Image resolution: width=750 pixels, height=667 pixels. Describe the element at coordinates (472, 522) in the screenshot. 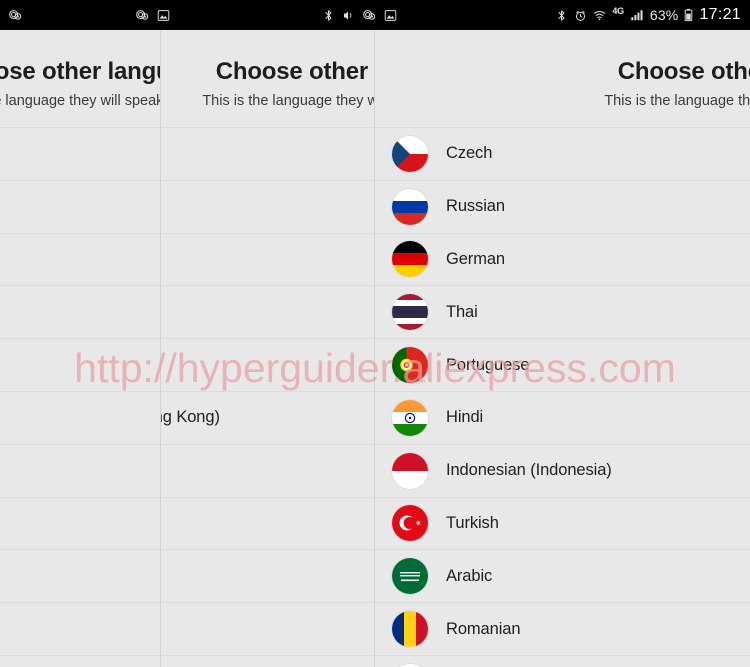

I see `language-name-label: Turkish` at that location.